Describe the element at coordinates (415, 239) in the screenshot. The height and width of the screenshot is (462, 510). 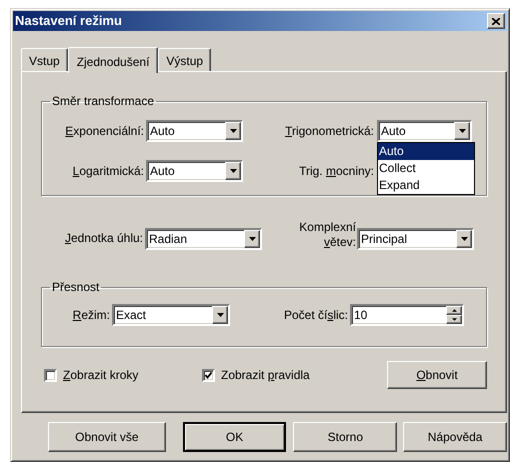
I see `dropdown-field: Principal` at that location.